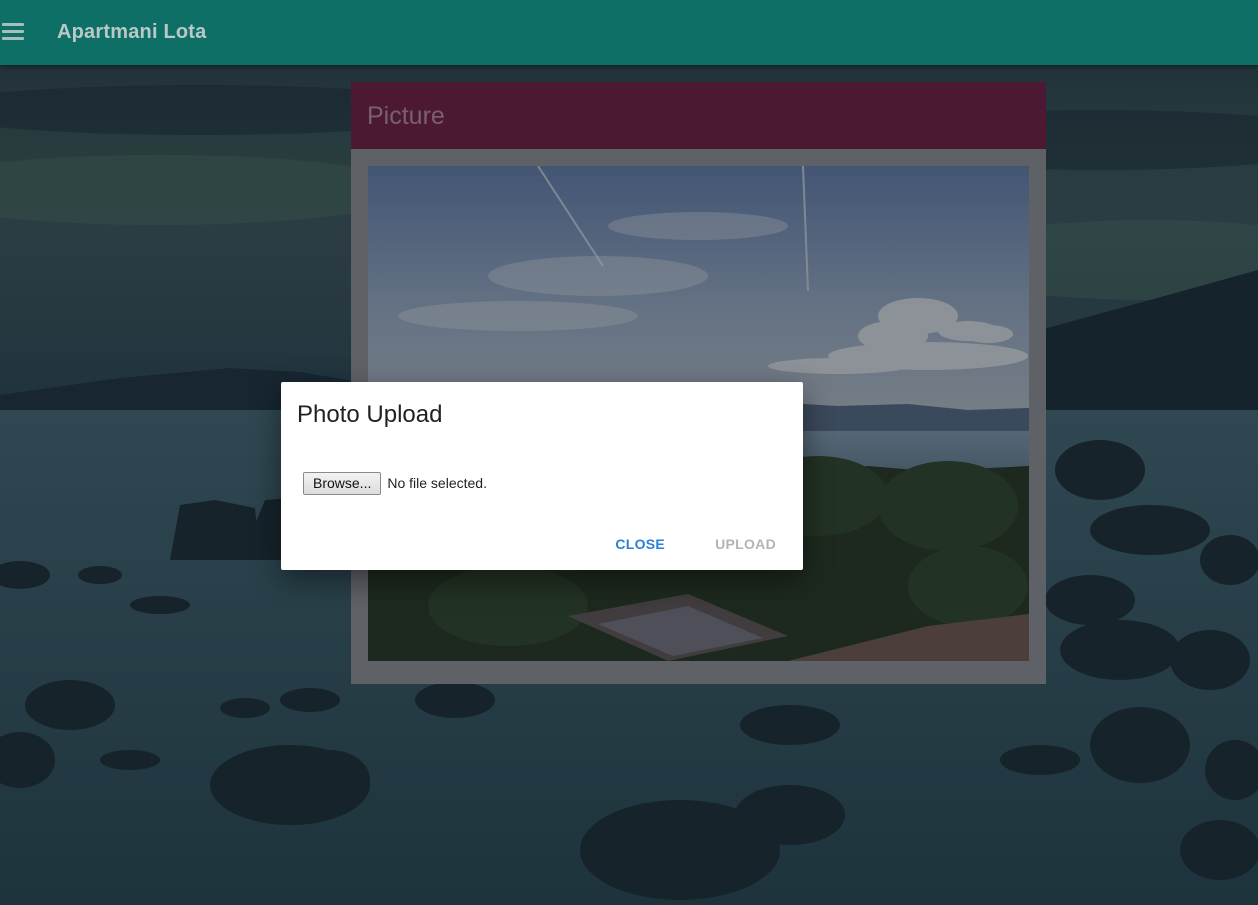  What do you see at coordinates (745, 544) in the screenshot?
I see `upload-button: UPLOAD` at bounding box center [745, 544].